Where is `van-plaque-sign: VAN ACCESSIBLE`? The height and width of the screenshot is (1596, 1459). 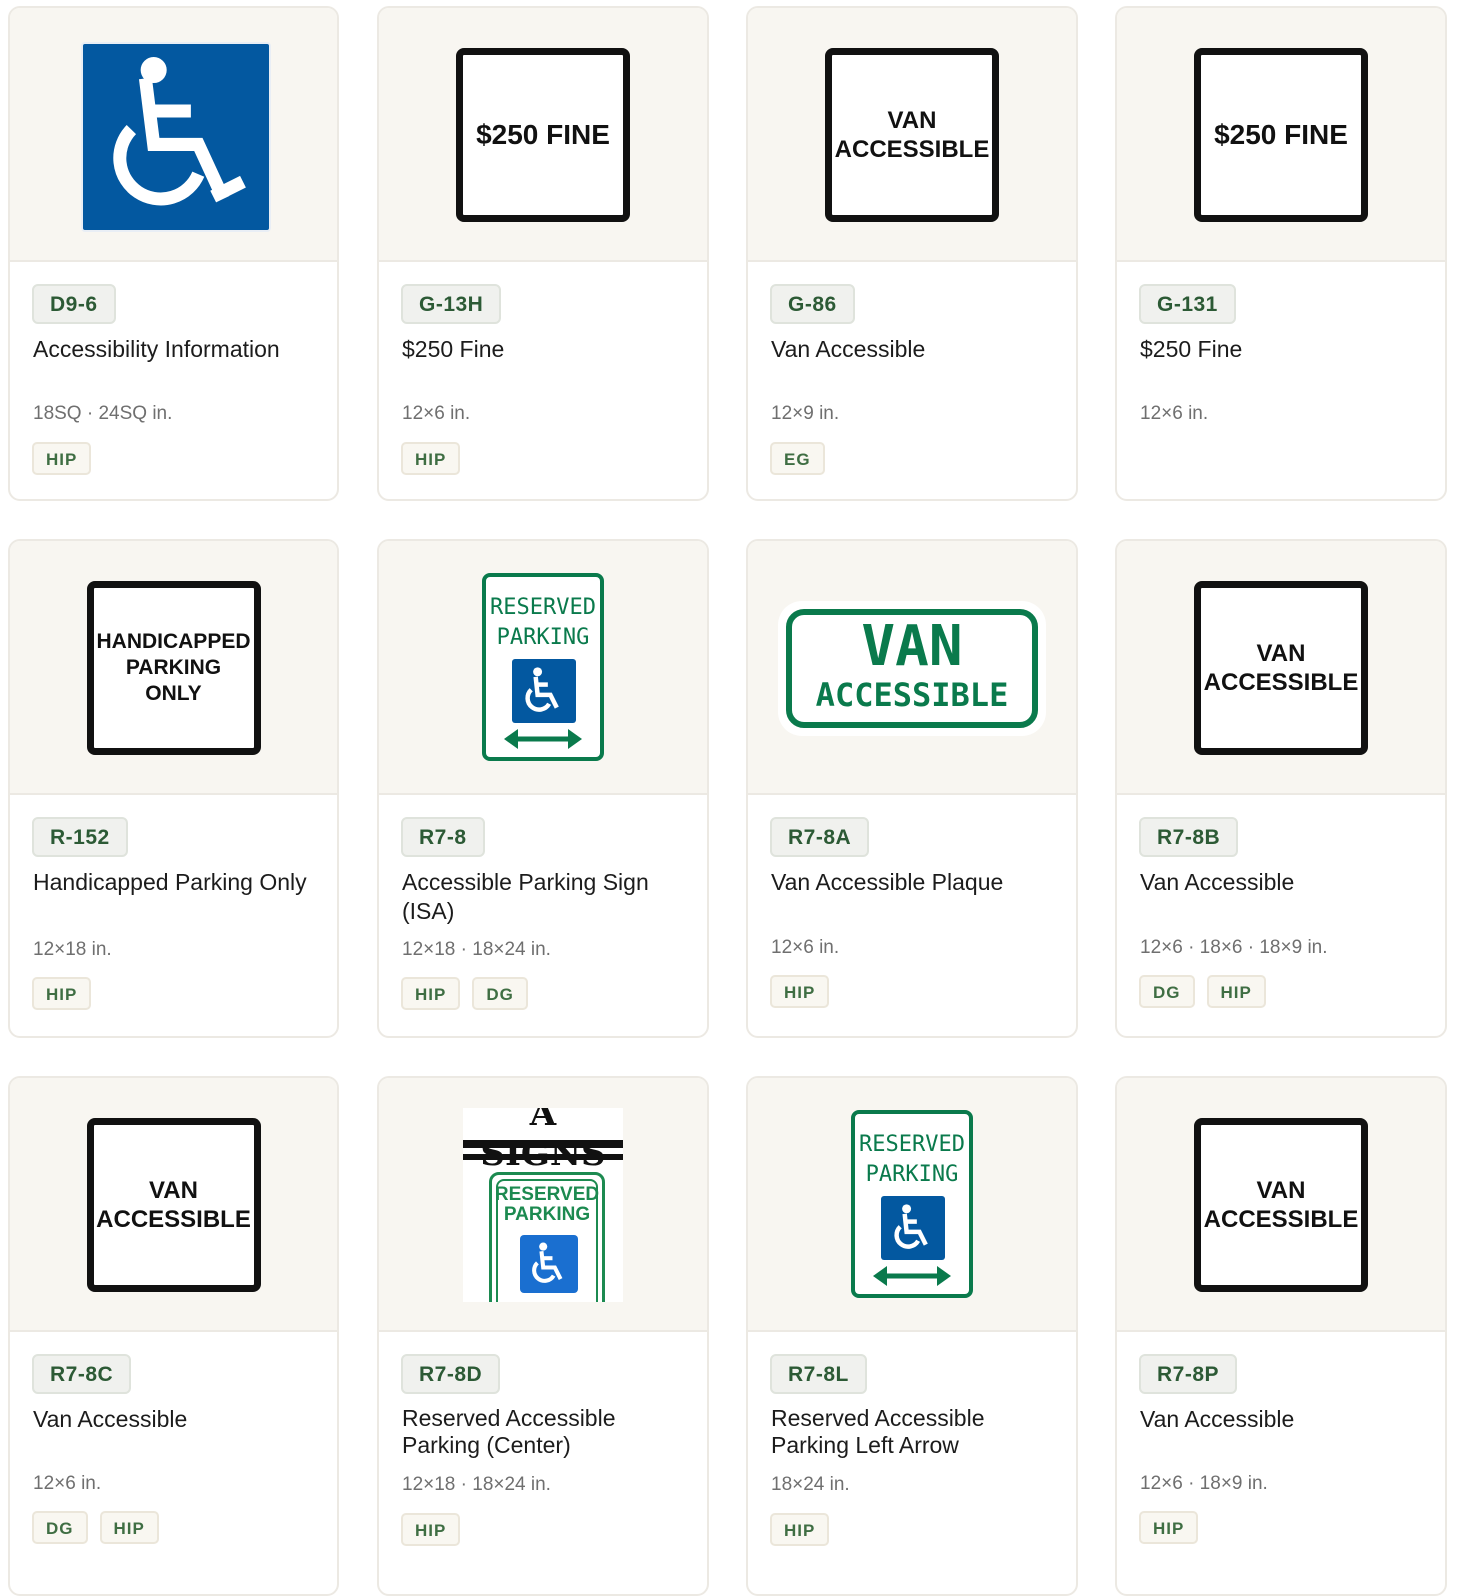
van-plaque-sign: VAN ACCESSIBLE is located at coordinates (912, 668).